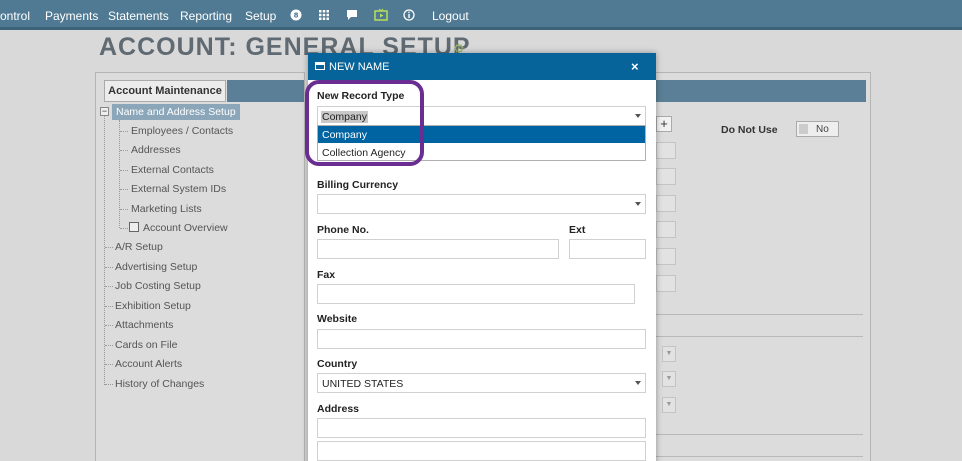  Describe the element at coordinates (324, 15) in the screenshot. I see `grid-icon` at that location.